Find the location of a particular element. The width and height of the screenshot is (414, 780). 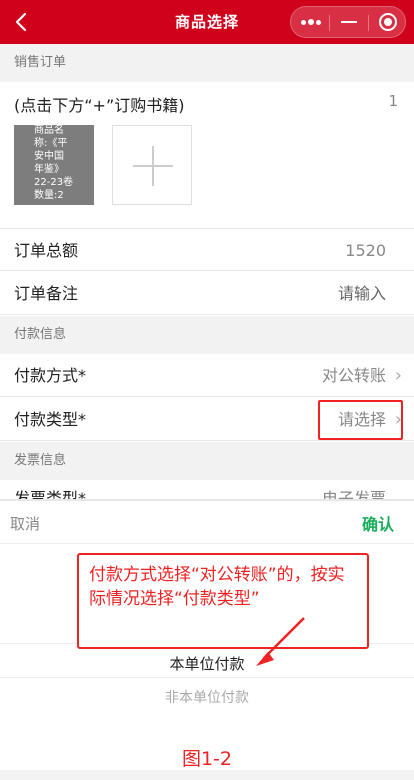

chevron-right-icon: › is located at coordinates (398, 375).